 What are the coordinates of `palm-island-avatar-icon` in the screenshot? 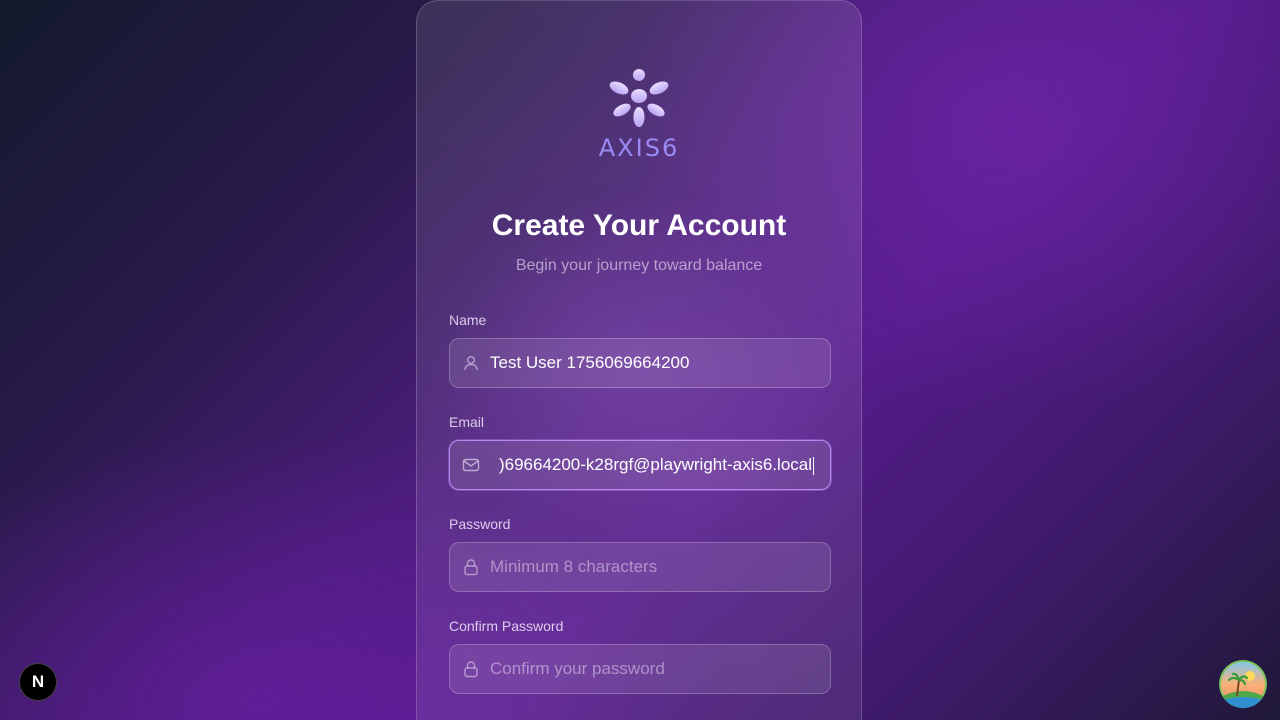 It's located at (1243, 684).